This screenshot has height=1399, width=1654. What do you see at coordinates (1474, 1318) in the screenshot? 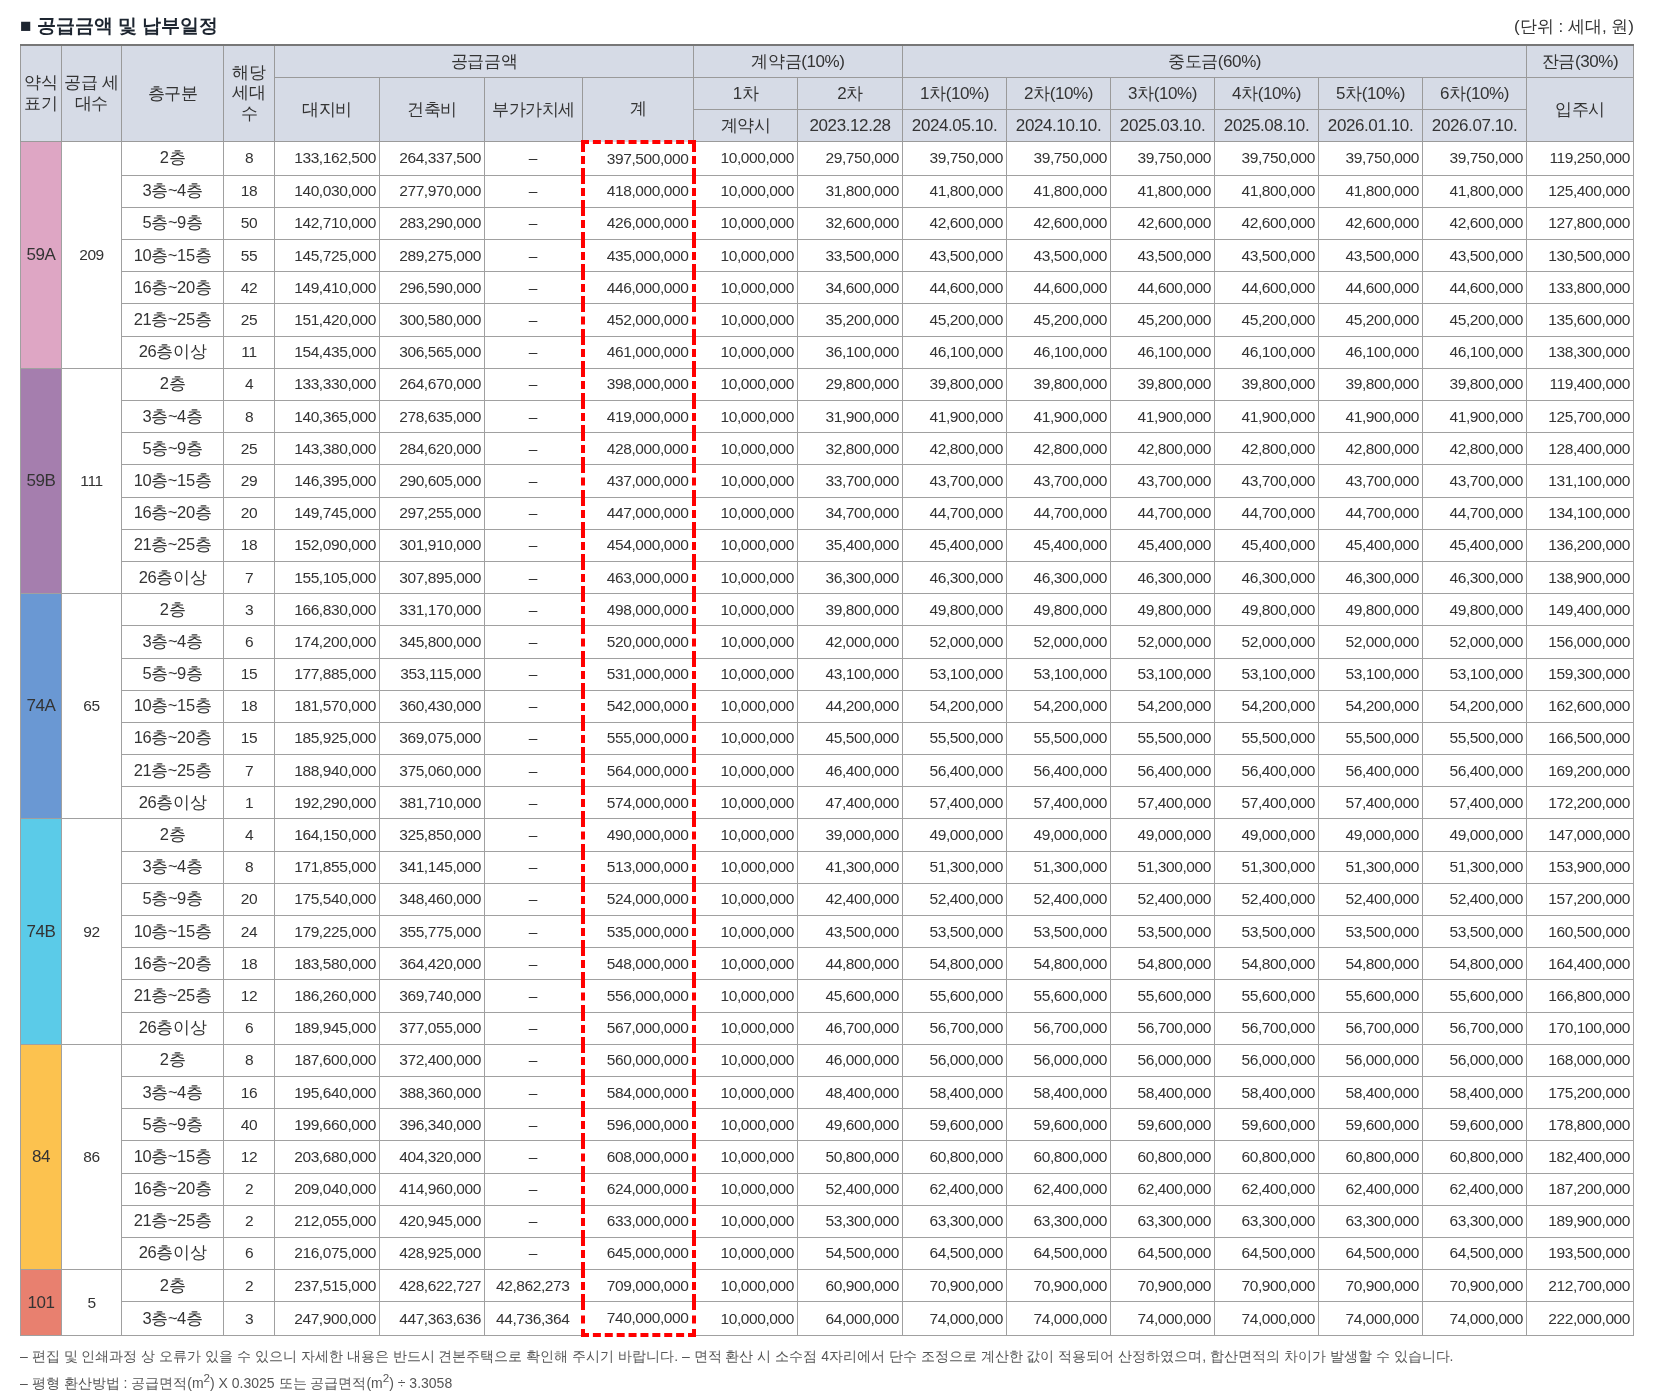
I see `table-cell: 74,000,000` at bounding box center [1474, 1318].